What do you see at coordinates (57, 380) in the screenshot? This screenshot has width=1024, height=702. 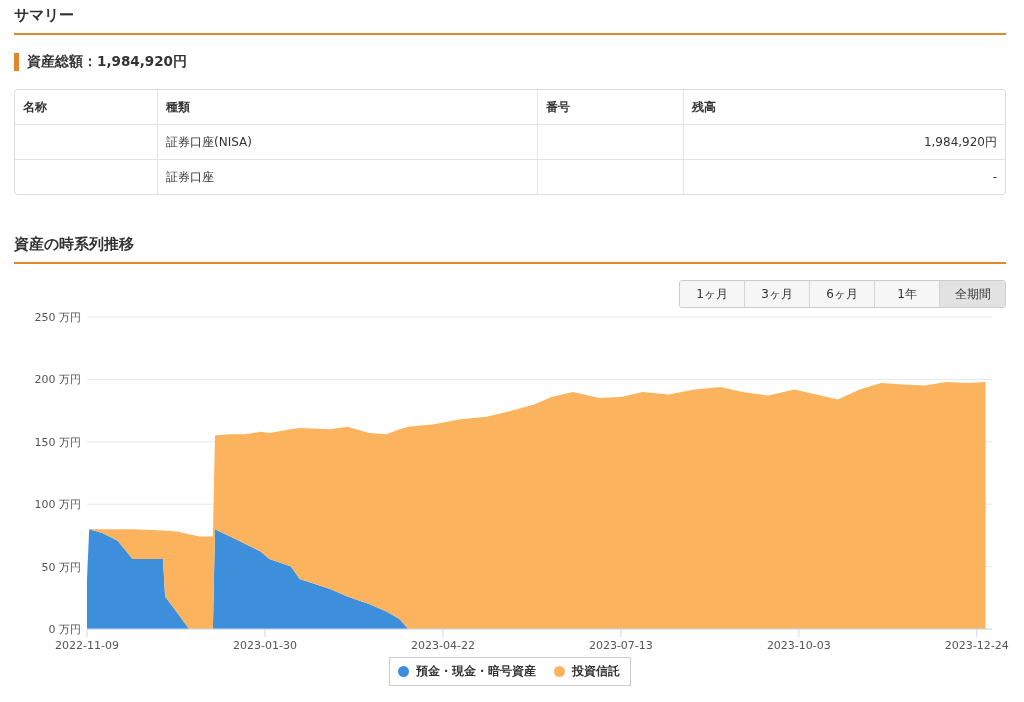 I see `axis-label: 200 万円` at bounding box center [57, 380].